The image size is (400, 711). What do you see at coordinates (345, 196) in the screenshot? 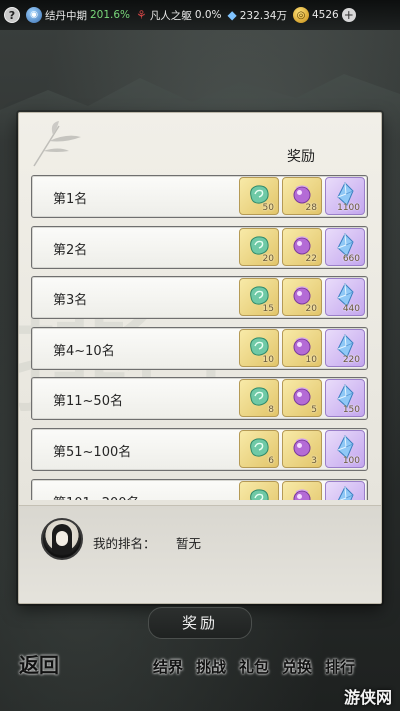
I see `reward-item-crystal: 1100` at bounding box center [345, 196].